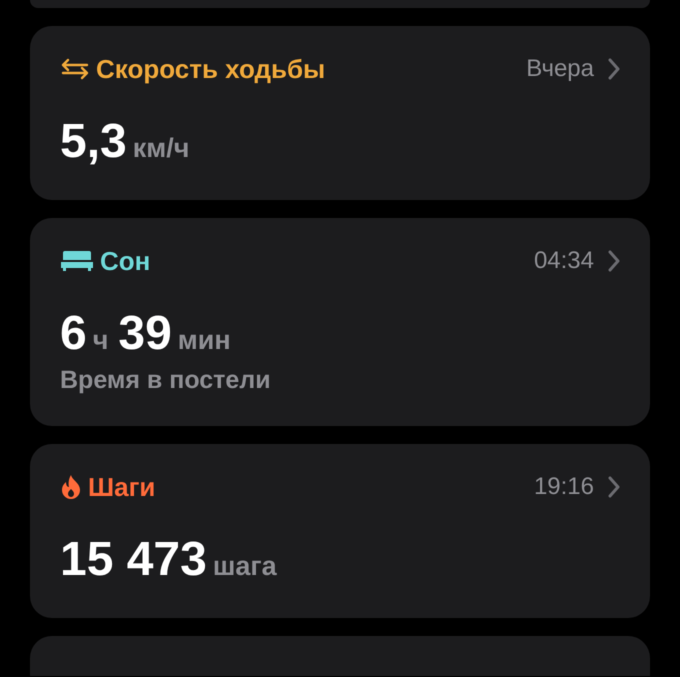 The width and height of the screenshot is (680, 677). I want to click on metric-value: 6, so click(73, 334).